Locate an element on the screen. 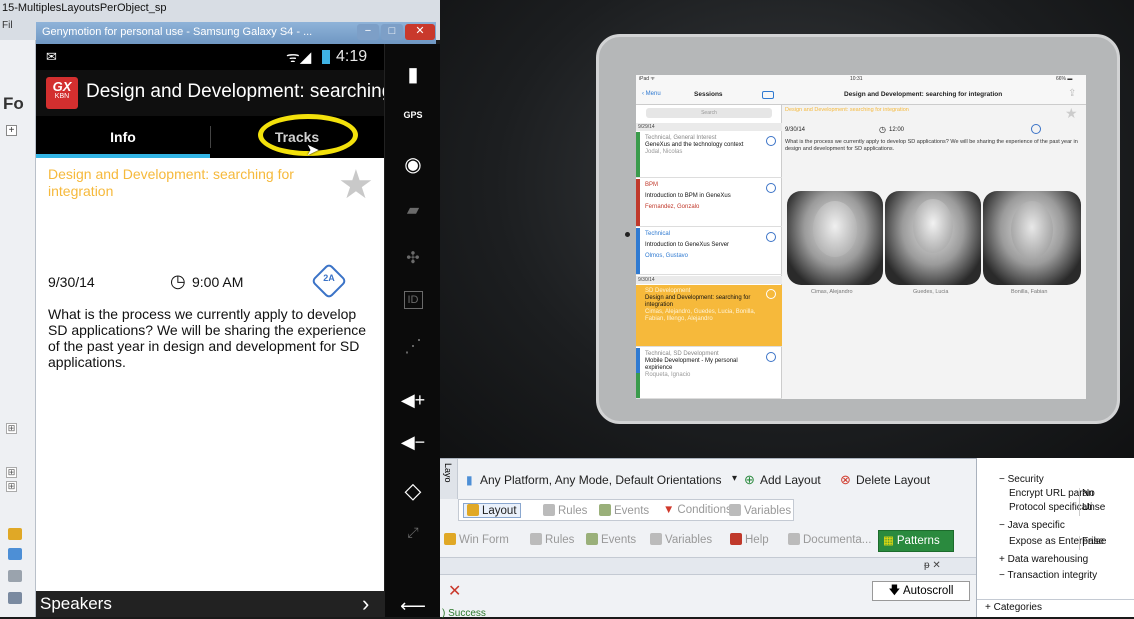  output-panel-header: ᵽ ✕ is located at coordinates (708, 566).